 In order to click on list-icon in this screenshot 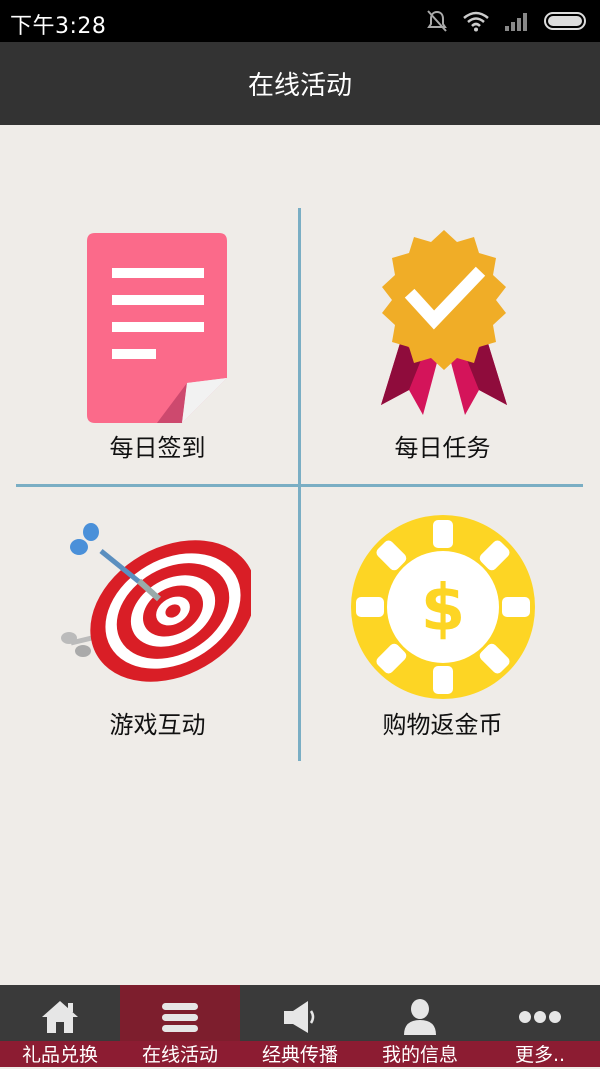, I will do `click(180, 1017)`.